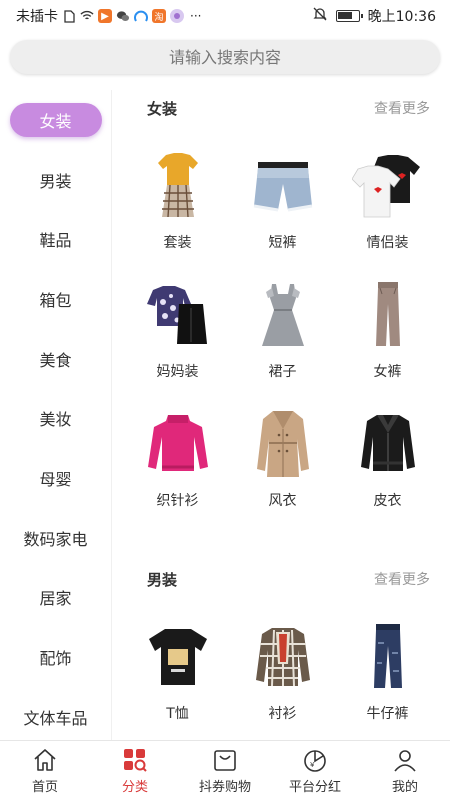 This screenshot has width=450, height=800. Describe the element at coordinates (315, 760) in the screenshot. I see `dividend-icon: ¥` at that location.